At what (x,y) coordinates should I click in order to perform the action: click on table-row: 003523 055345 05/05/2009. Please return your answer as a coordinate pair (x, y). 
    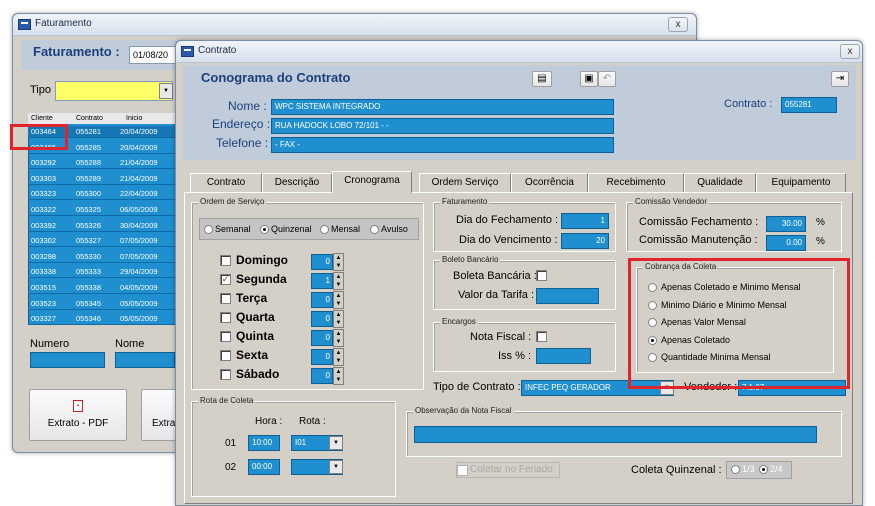
    Looking at the image, I should click on (103, 304).